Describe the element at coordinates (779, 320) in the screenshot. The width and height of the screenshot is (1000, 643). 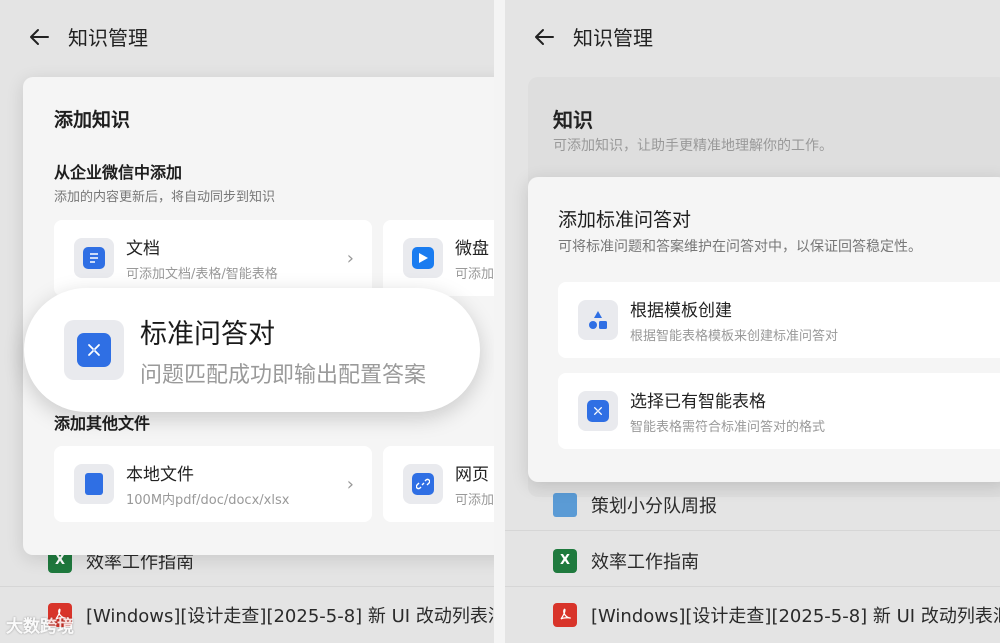
I see `create-from-template-card: 根据模板创建 根据智能表格模板来创建标准问答对` at that location.